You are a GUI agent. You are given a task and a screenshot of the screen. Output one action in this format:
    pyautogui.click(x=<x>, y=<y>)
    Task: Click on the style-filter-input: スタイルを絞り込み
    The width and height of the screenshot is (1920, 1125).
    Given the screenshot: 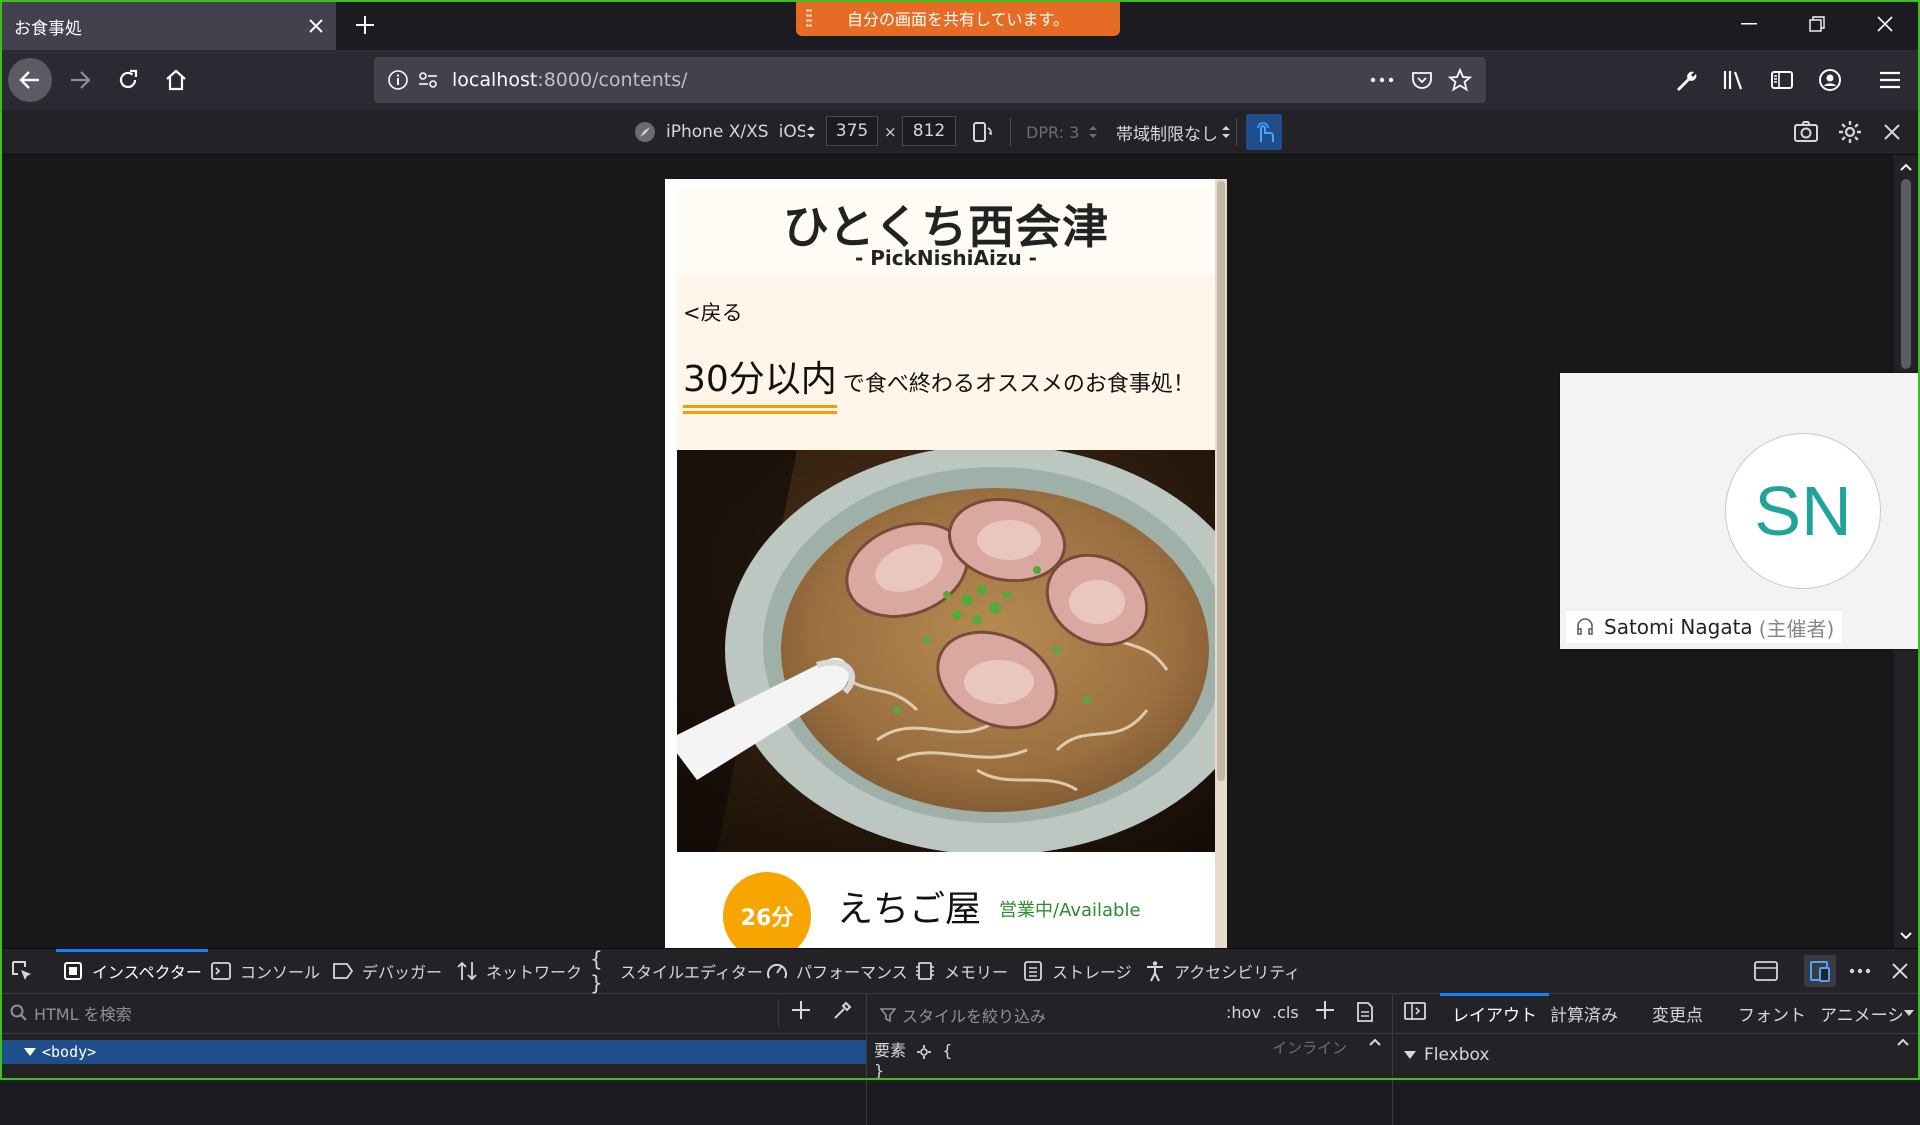 What is the action you would take?
    pyautogui.click(x=963, y=1015)
    